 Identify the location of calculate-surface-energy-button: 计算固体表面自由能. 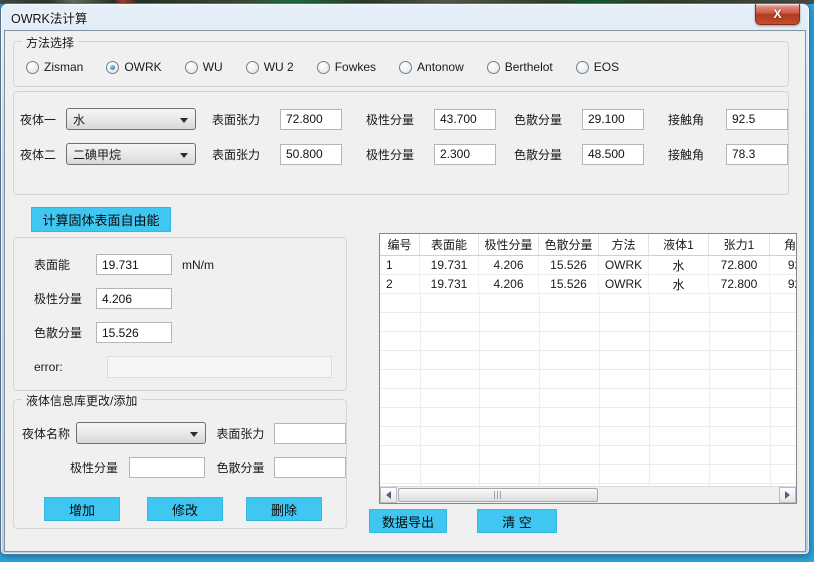
(101, 219).